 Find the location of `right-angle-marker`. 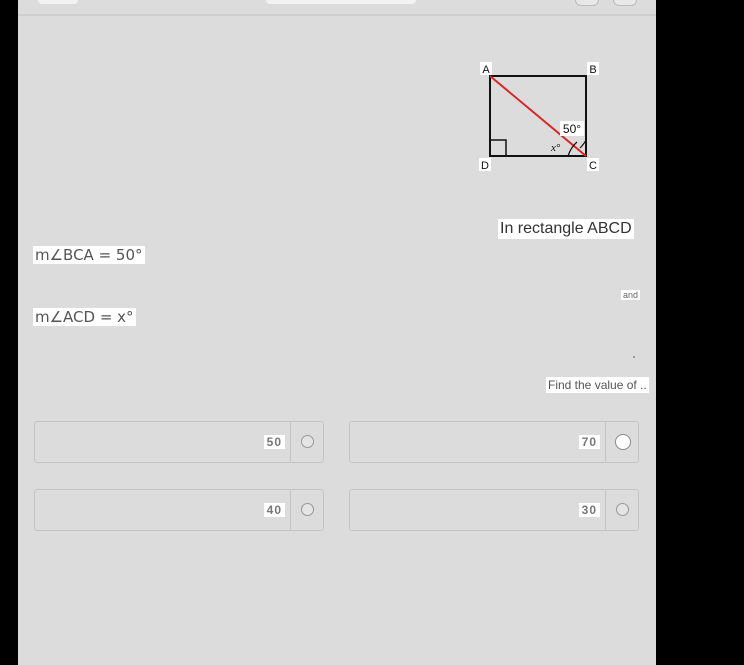

right-angle-marker is located at coordinates (498, 147).